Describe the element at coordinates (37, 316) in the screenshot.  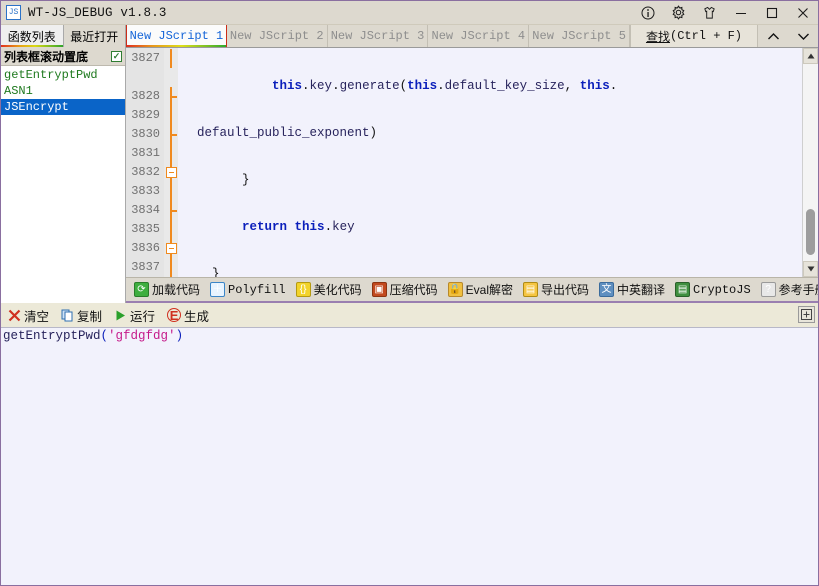
I see `clear-label: 清空` at that location.